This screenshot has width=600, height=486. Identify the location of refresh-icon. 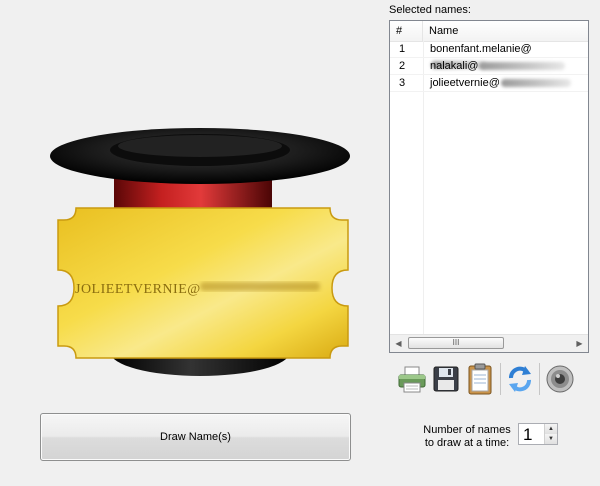
(520, 379).